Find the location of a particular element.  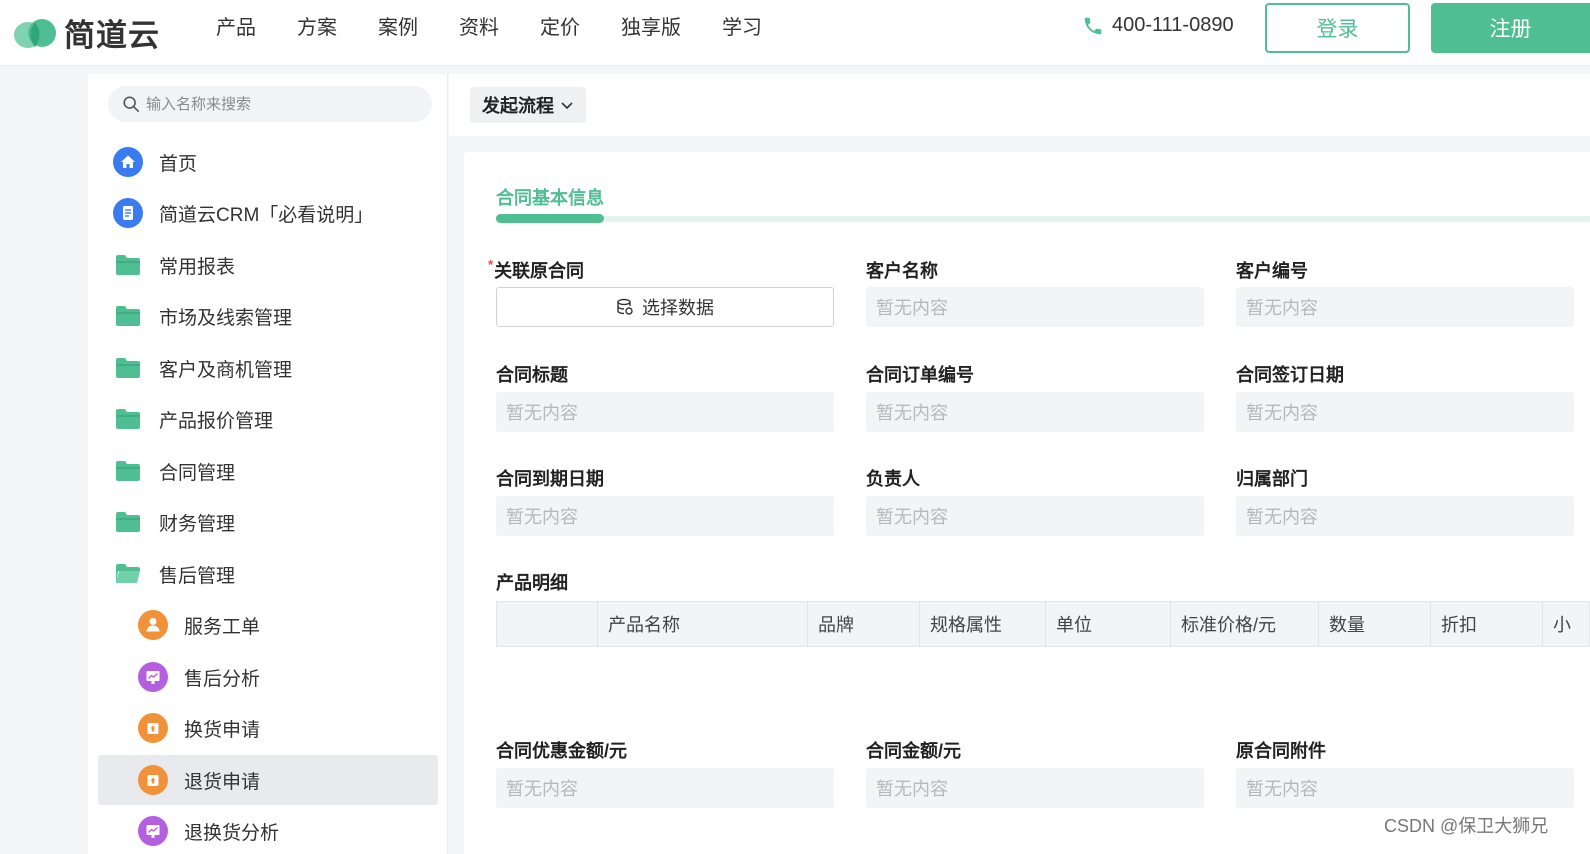

table-header-cell: 小 is located at coordinates (1565, 624).